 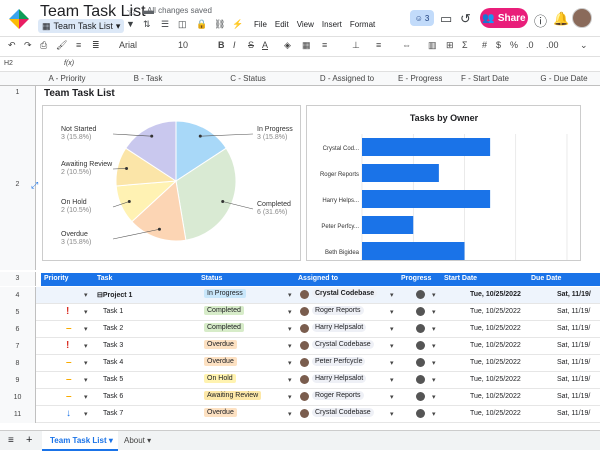 I want to click on help-icon: ⓘ, so click(x=540, y=20).